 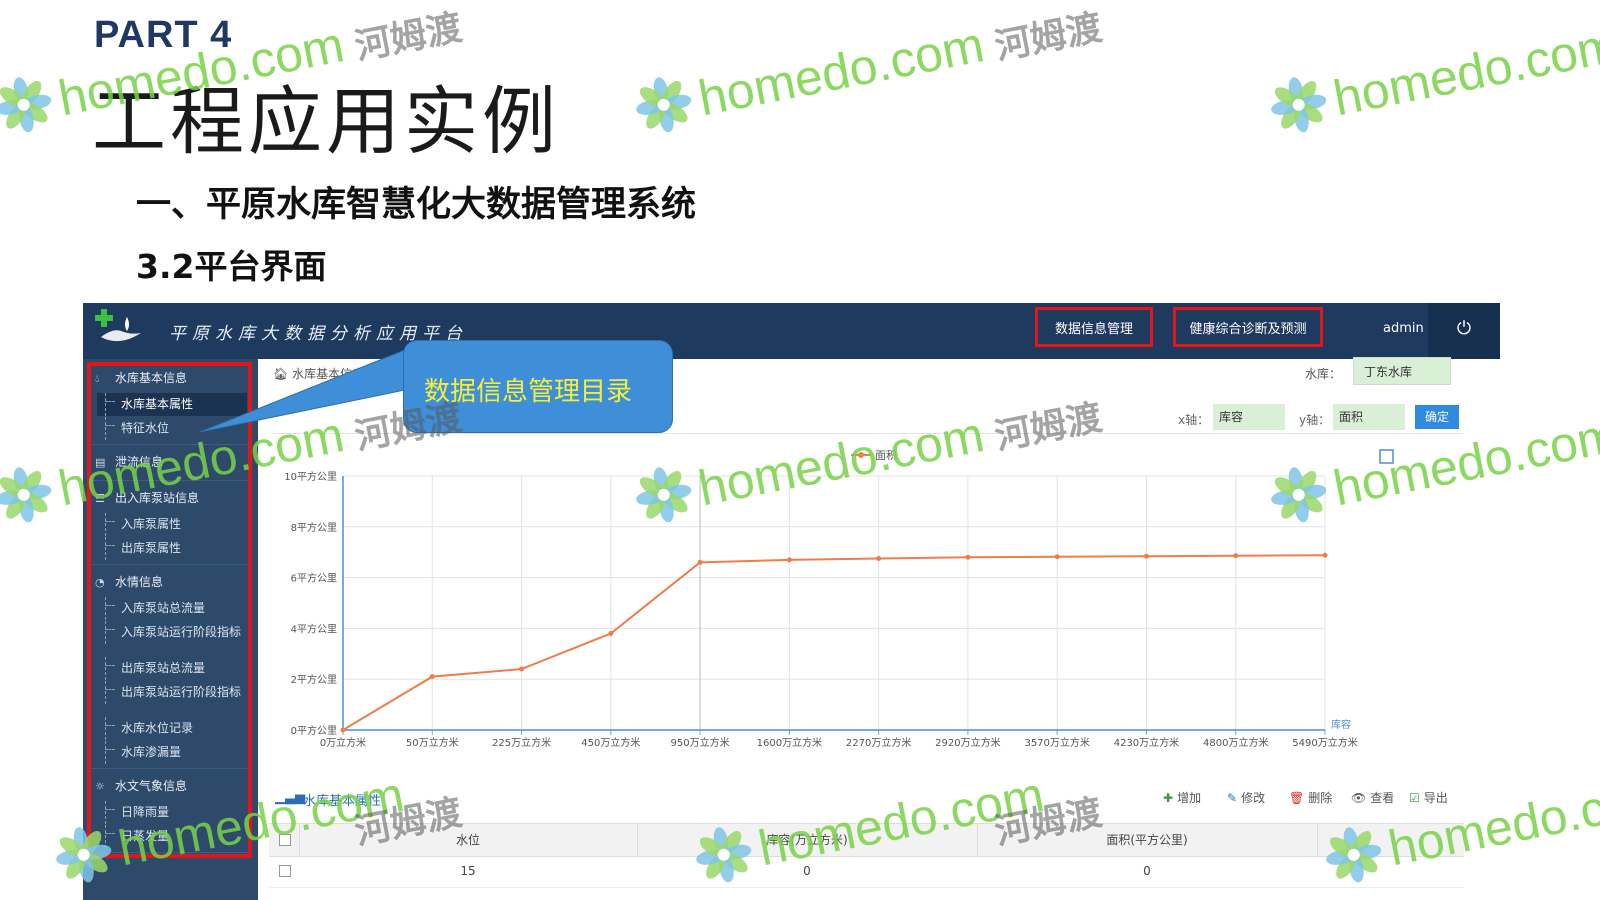 What do you see at coordinates (1235, 742) in the screenshot?
I see `x-tick-label: 4800万立方米` at bounding box center [1235, 742].